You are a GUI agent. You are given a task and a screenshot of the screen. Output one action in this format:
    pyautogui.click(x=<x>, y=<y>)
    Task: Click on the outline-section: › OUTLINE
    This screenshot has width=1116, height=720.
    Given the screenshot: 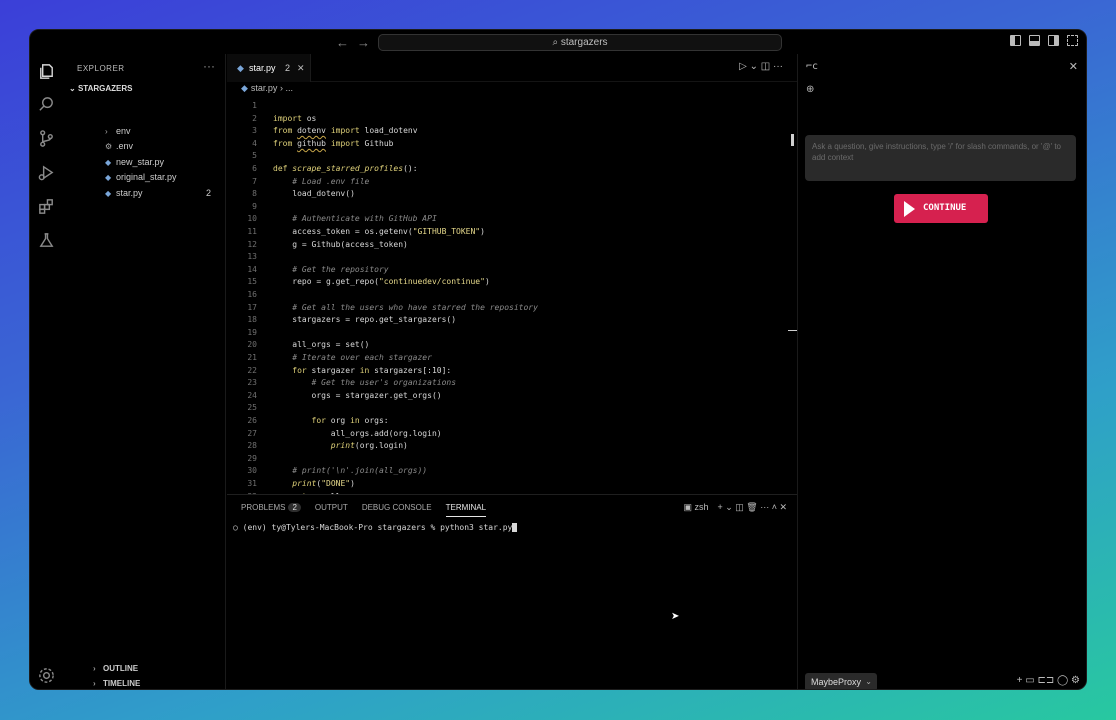 What is the action you would take?
    pyautogui.click(x=115, y=668)
    